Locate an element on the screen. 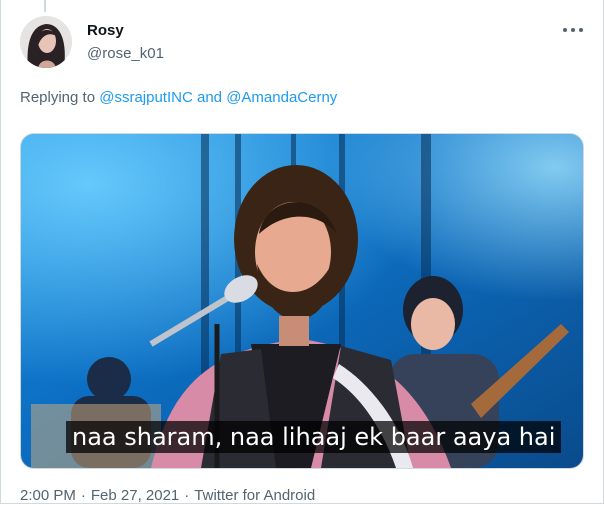 This screenshot has width=604, height=505. author-name: Rosy is located at coordinates (105, 30).